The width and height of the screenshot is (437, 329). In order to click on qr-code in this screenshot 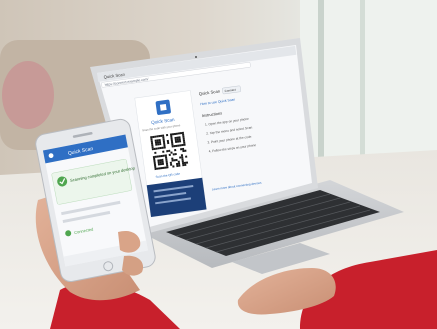, I will do `click(169, 151)`.